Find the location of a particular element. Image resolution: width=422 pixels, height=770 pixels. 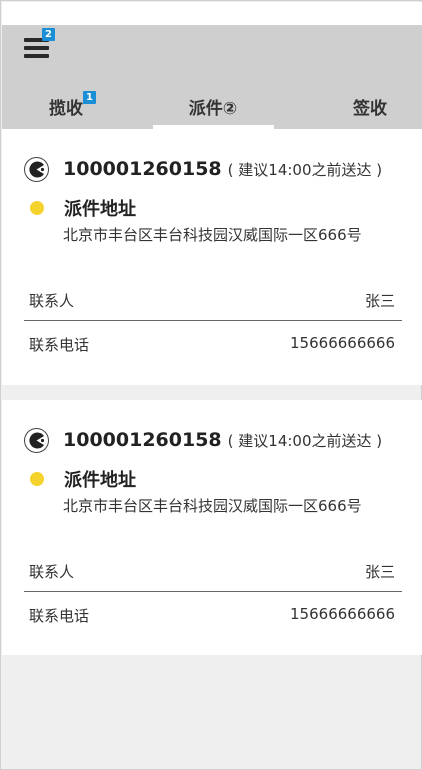

tab-collect-badge: 1 is located at coordinates (89, 97).